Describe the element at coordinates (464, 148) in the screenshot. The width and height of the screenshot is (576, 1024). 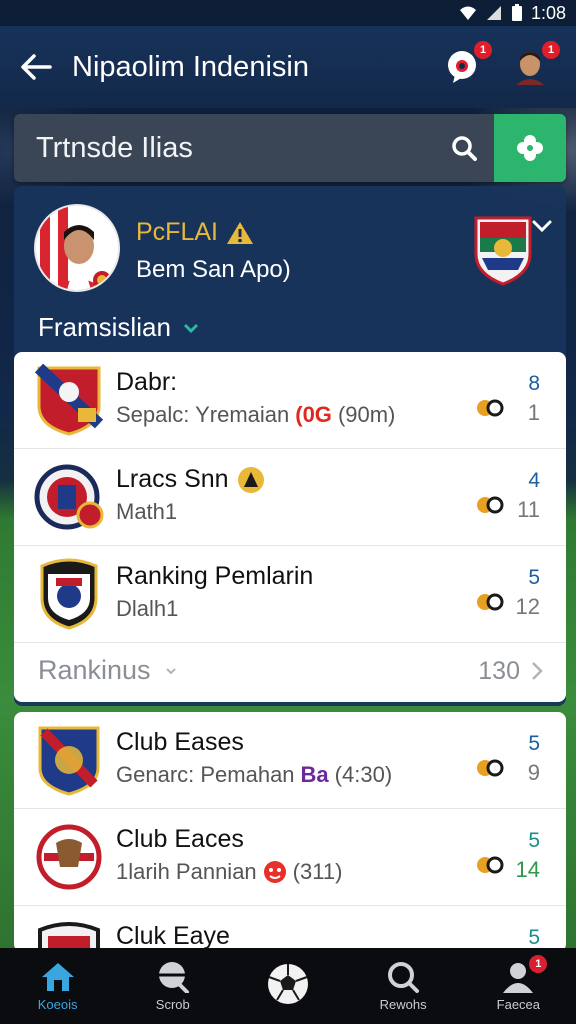
I see `search-button` at that location.